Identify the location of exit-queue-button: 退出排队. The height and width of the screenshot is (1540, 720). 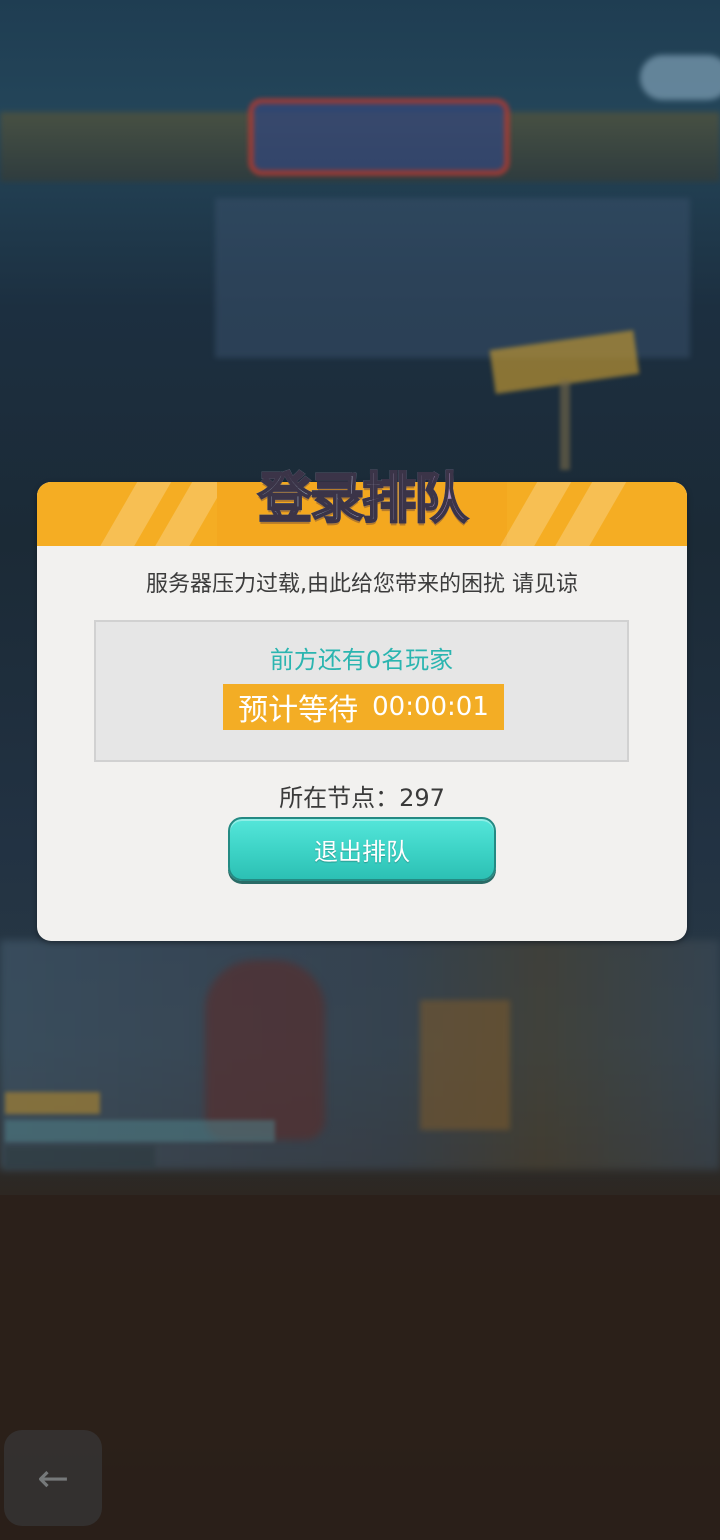
(362, 849).